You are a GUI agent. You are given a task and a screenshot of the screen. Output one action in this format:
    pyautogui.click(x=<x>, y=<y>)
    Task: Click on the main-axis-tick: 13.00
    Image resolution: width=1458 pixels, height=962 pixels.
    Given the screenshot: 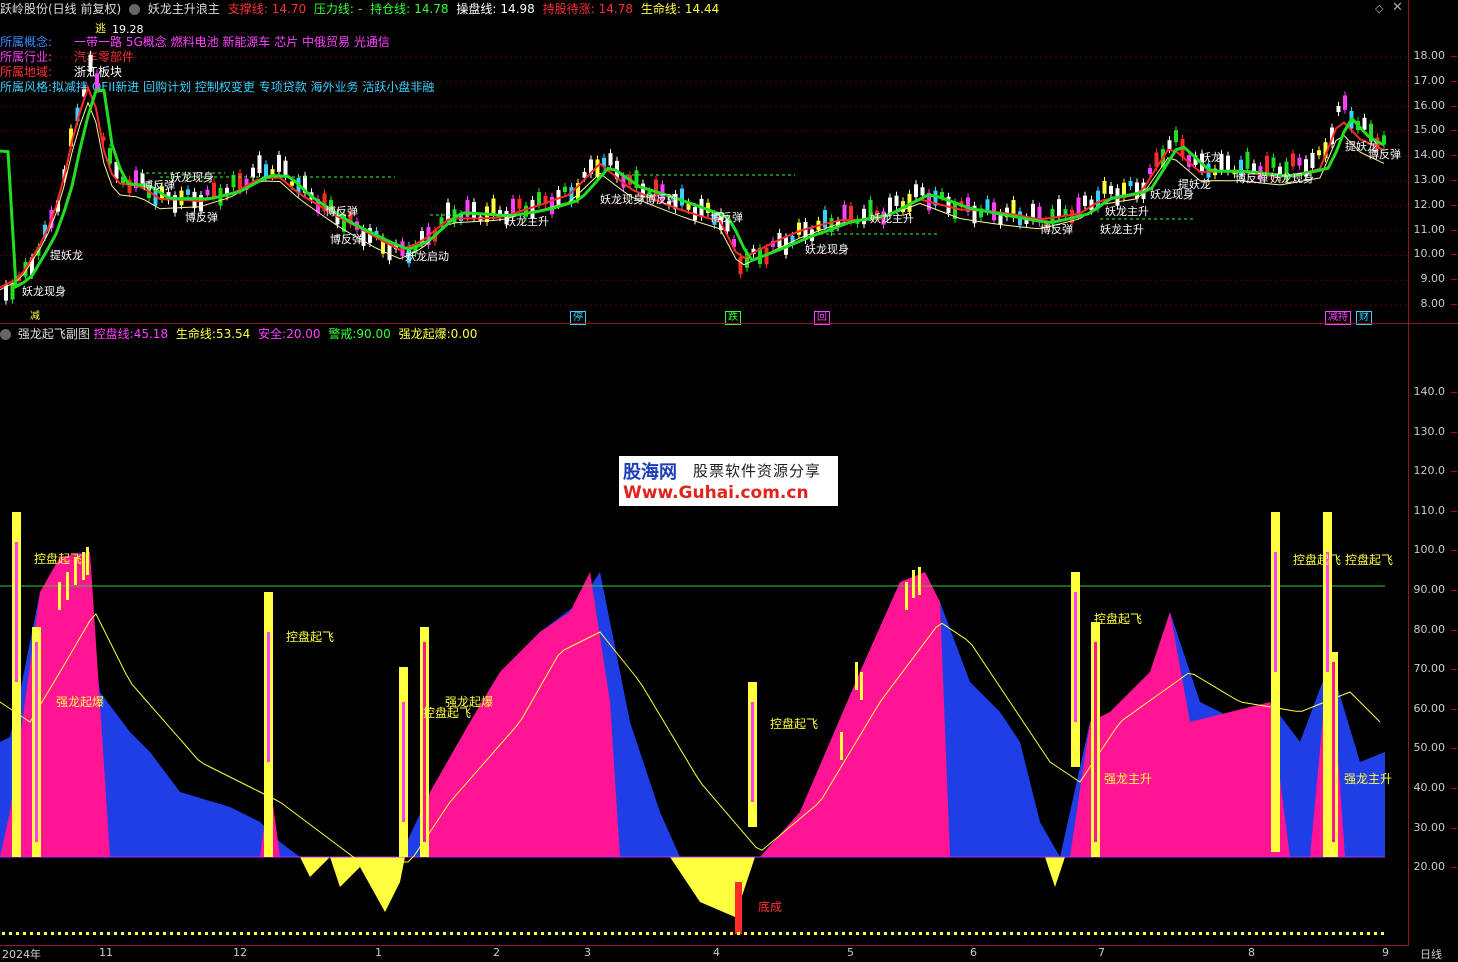 What is the action you would take?
    pyautogui.click(x=1435, y=179)
    